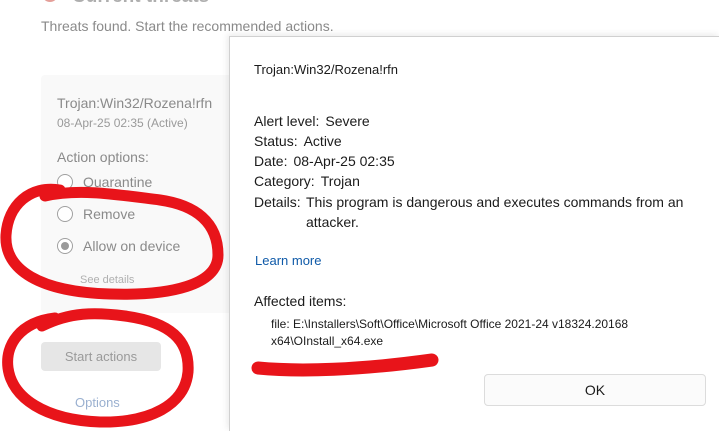  What do you see at coordinates (271, 161) in the screenshot?
I see `date-key: Date:` at bounding box center [271, 161].